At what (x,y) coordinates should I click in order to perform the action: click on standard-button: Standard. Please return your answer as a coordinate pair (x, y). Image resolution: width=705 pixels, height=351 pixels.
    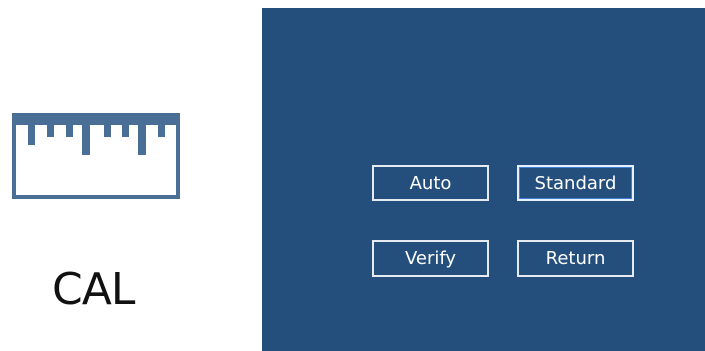
    Looking at the image, I should click on (575, 183).